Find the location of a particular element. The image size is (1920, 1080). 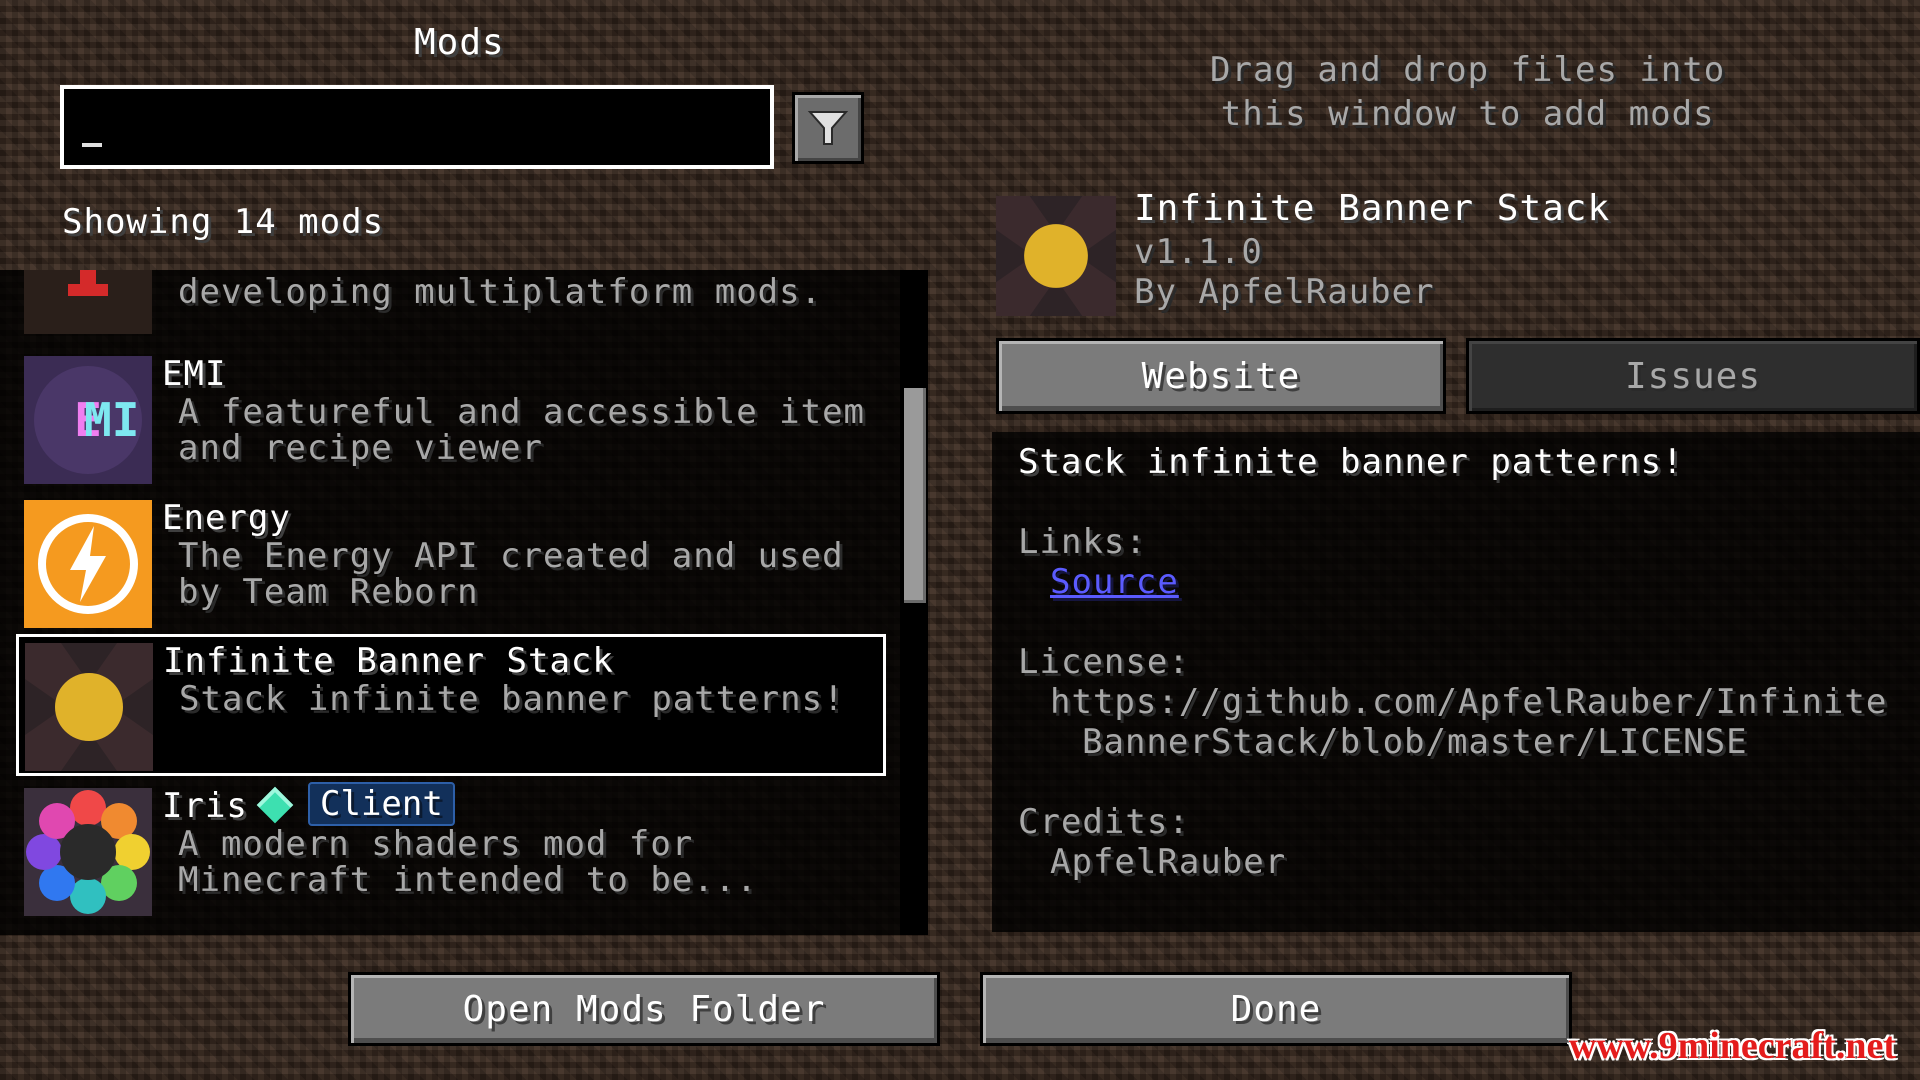

drop-hint-line: this window to add mods is located at coordinates (1467, 114).